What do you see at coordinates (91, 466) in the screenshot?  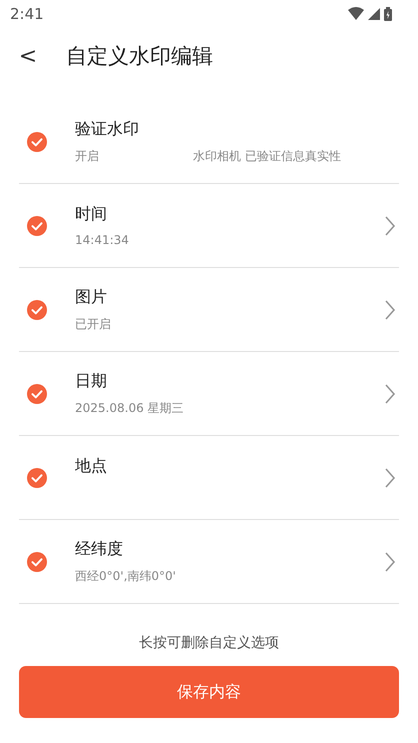 I see `option-title: 地点` at bounding box center [91, 466].